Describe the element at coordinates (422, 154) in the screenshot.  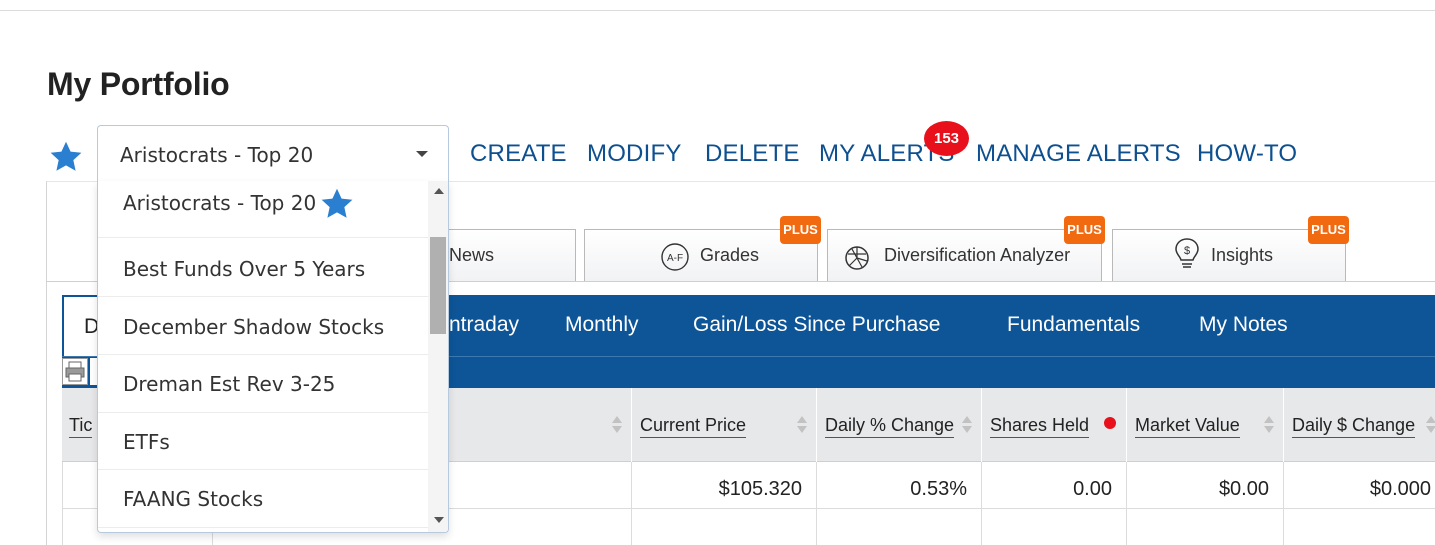
I see `caret-down-icon` at that location.